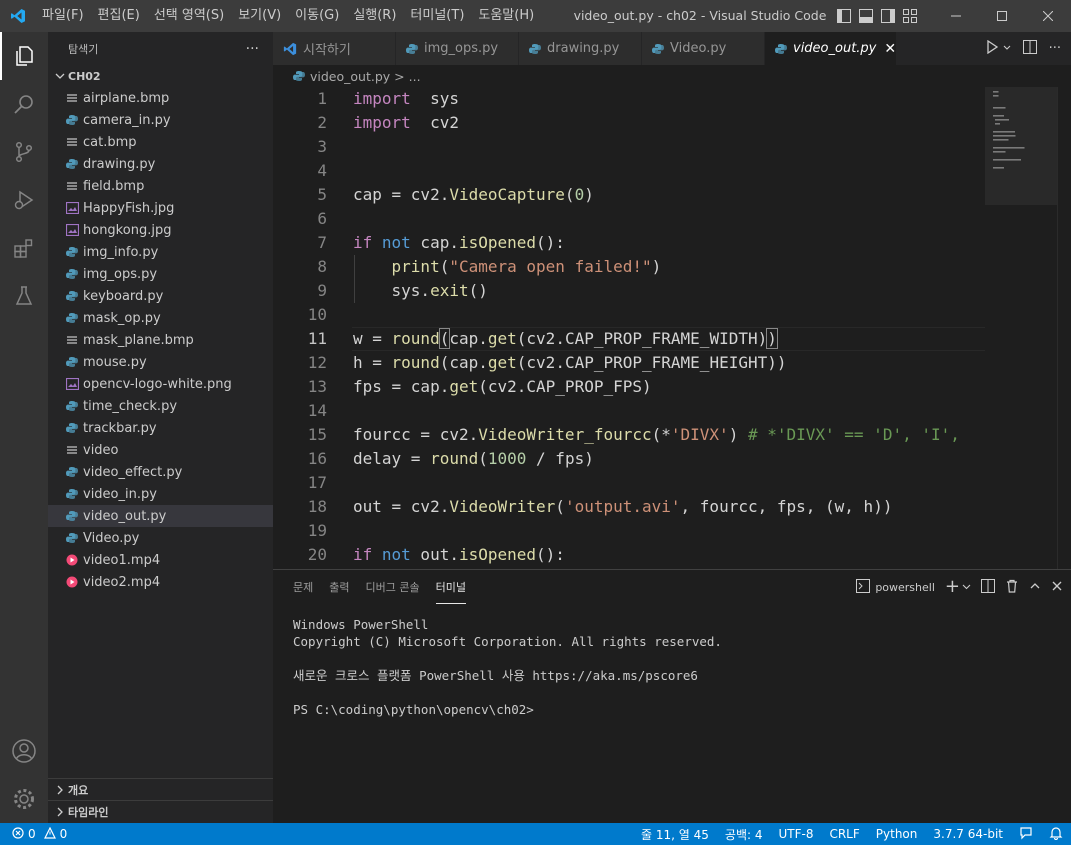  Describe the element at coordinates (1007, 48) in the screenshot. I see `run-dropdown-chevron-icon` at that location.